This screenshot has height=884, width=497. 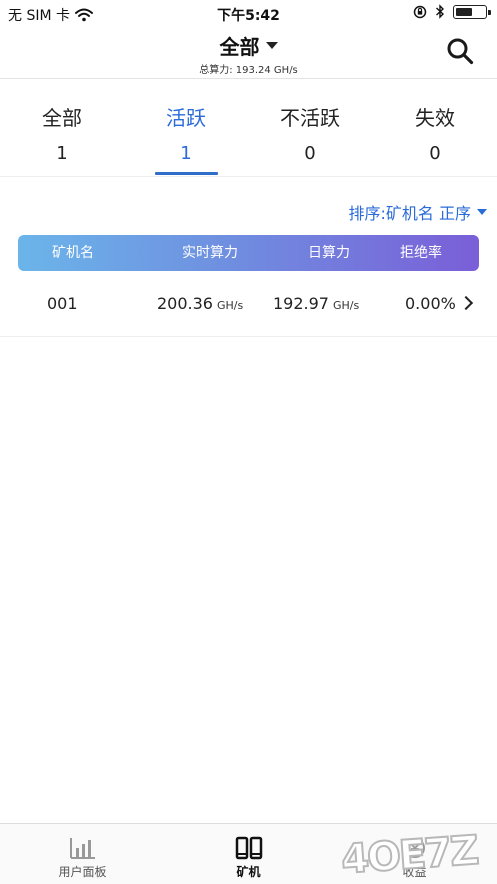 I want to click on nav-title: 全部, so click(x=239, y=47).